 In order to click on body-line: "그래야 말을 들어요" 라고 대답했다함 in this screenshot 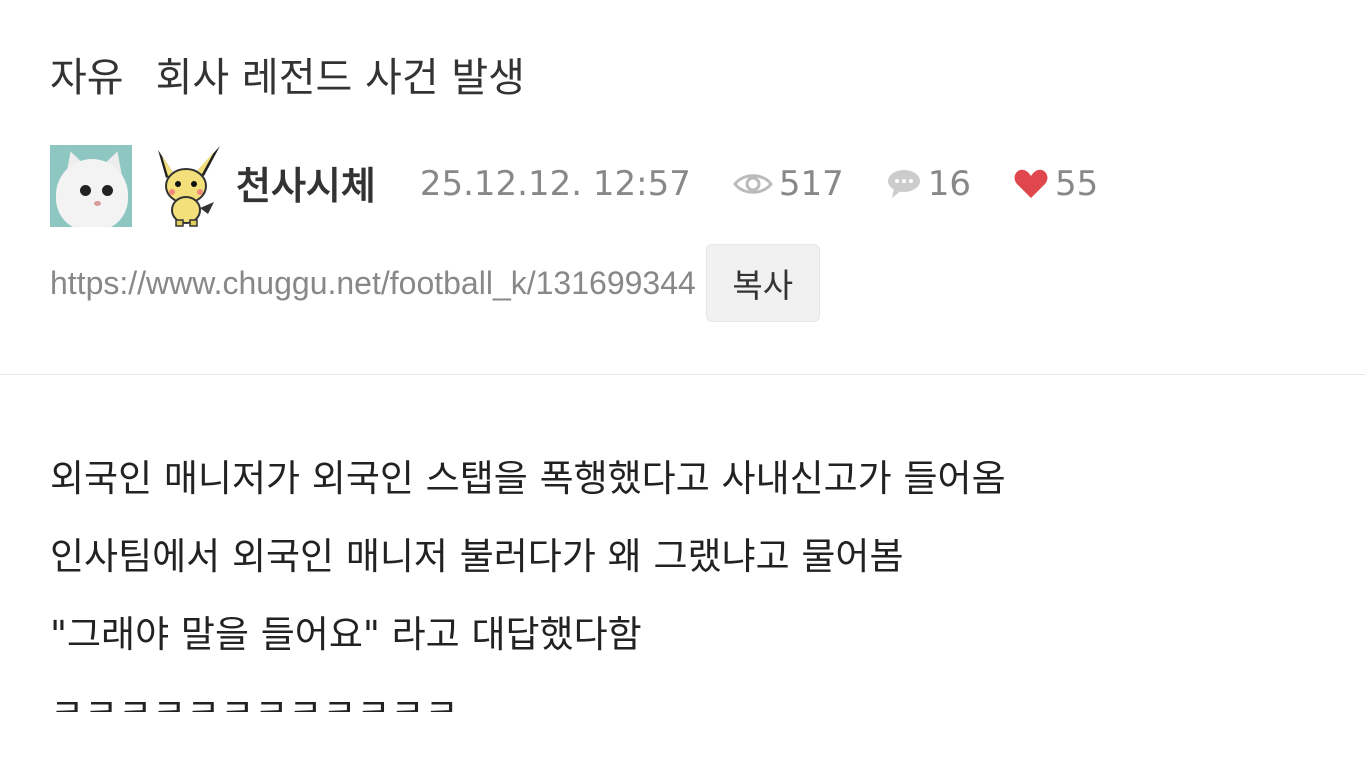, I will do `click(346, 634)`.